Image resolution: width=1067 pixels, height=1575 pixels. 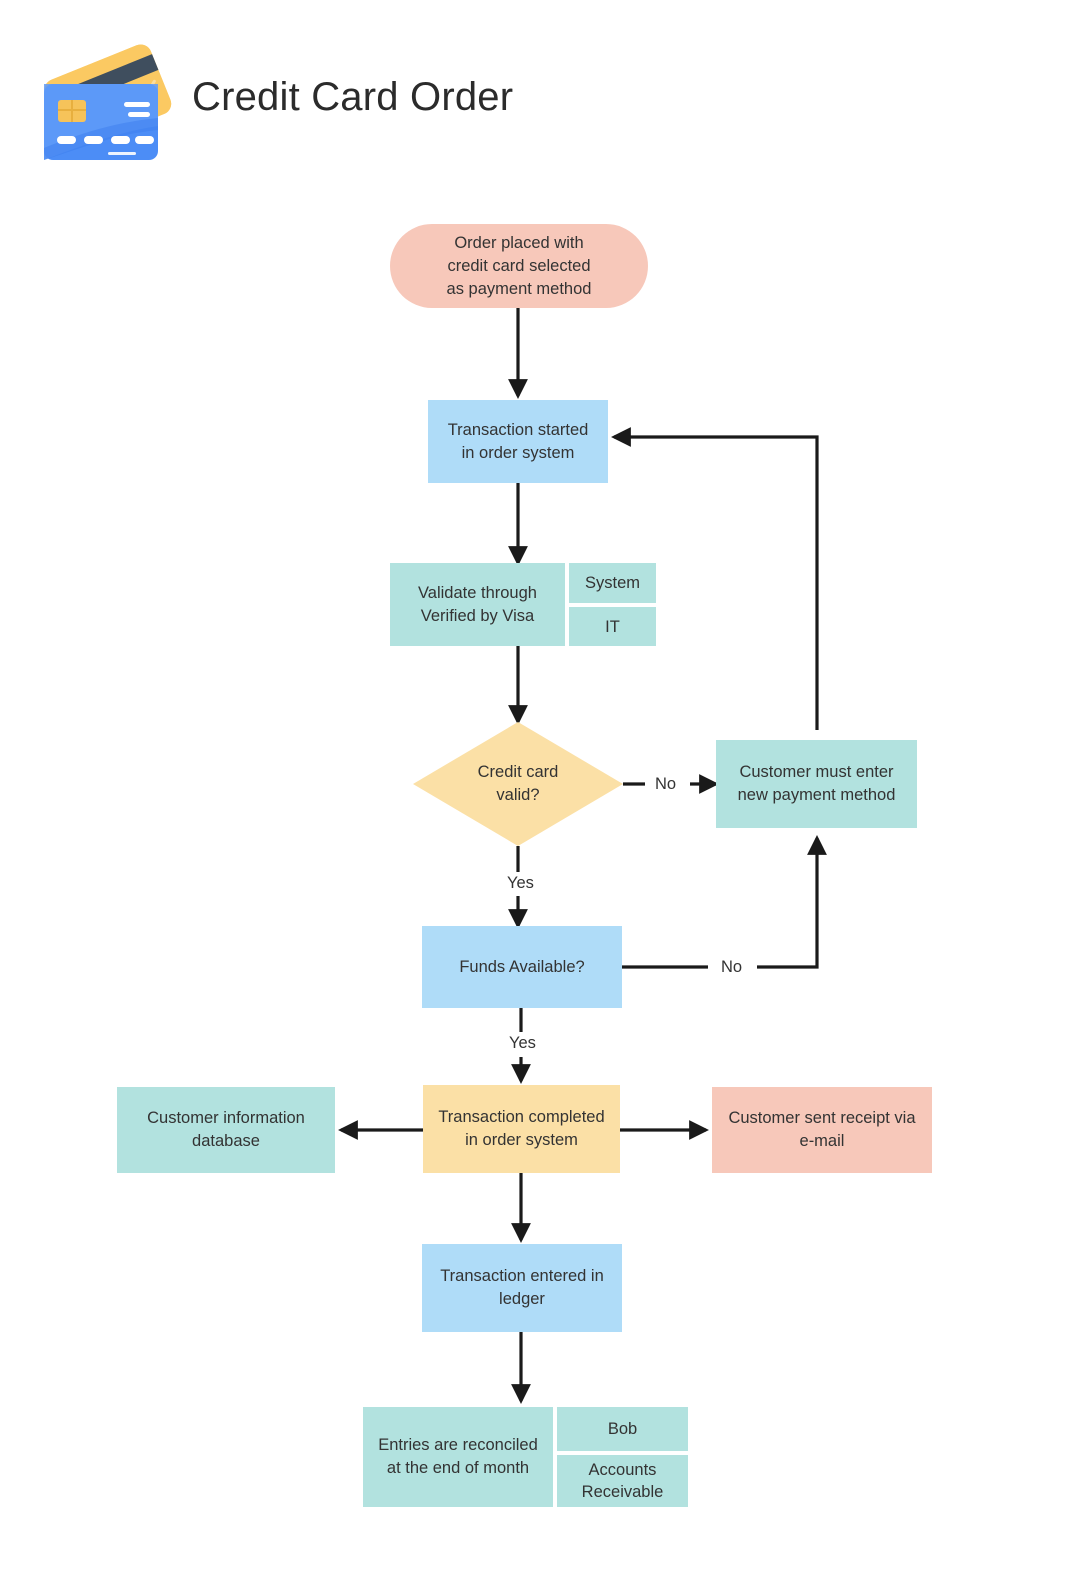 I want to click on node-validate-side-cells: System IT, so click(x=612, y=604).